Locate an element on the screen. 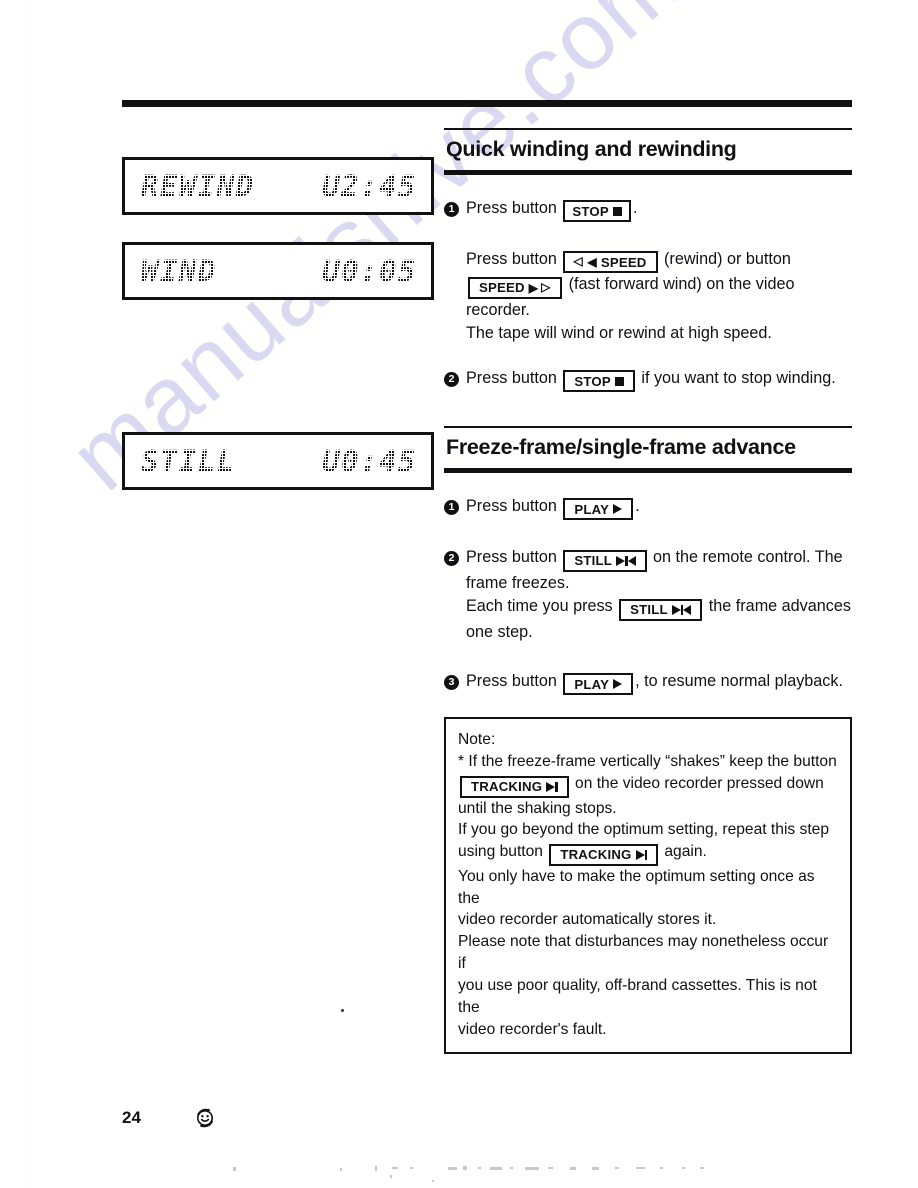 The image size is (918, 1188). play-button-chip-2: PLAY is located at coordinates (598, 684).